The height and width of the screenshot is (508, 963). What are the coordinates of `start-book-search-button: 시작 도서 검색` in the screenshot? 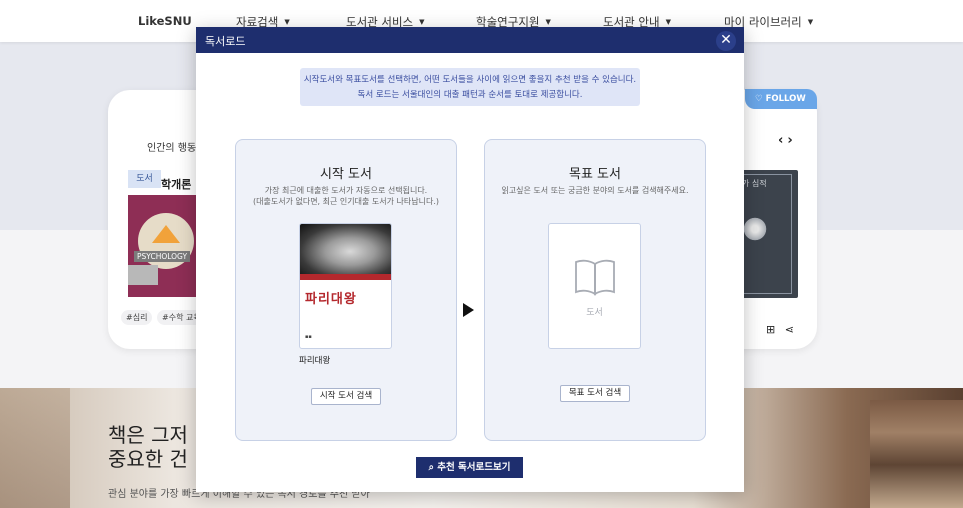 It's located at (346, 396).